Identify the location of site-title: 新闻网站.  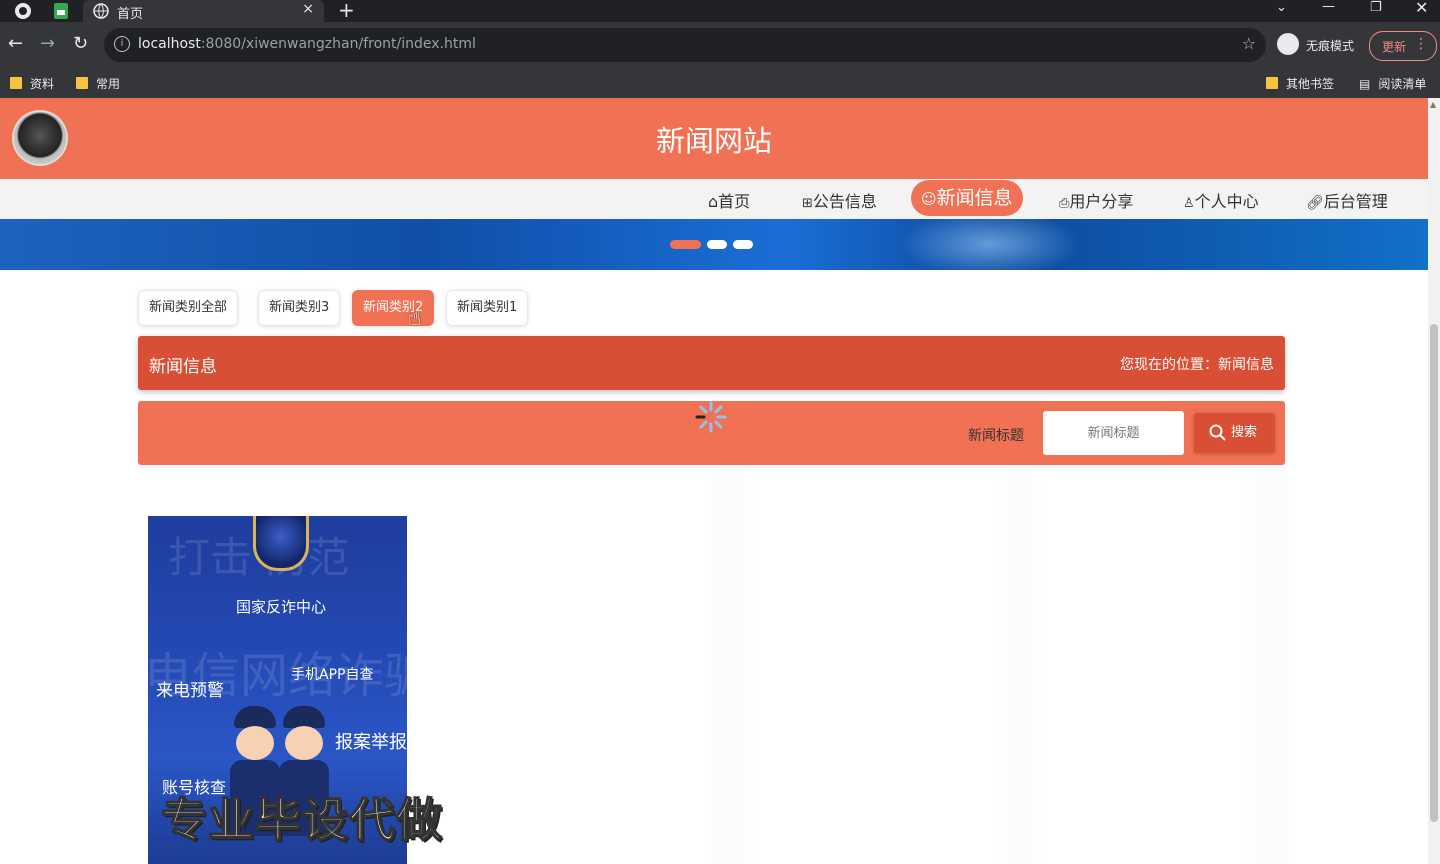
(713, 141).